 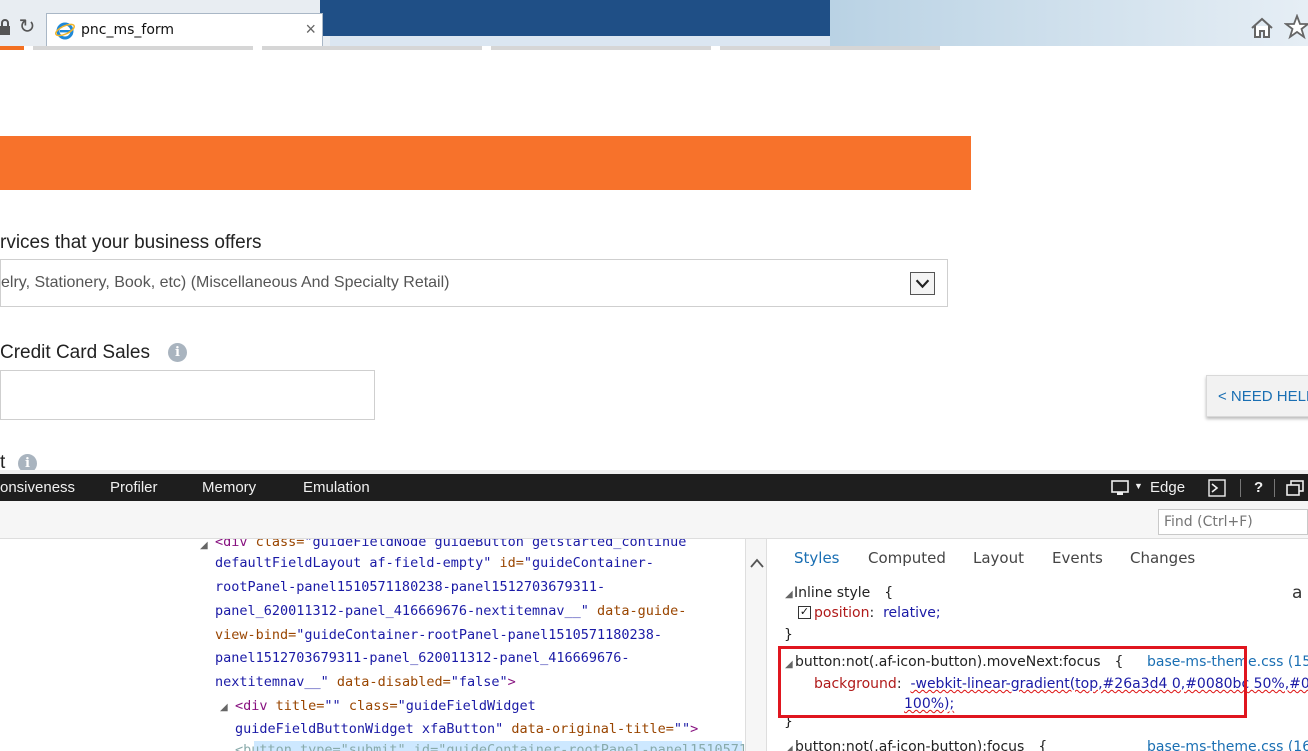 What do you see at coordinates (184, 29) in the screenshot?
I see `browser-tab: pnc_ms_form ×` at bounding box center [184, 29].